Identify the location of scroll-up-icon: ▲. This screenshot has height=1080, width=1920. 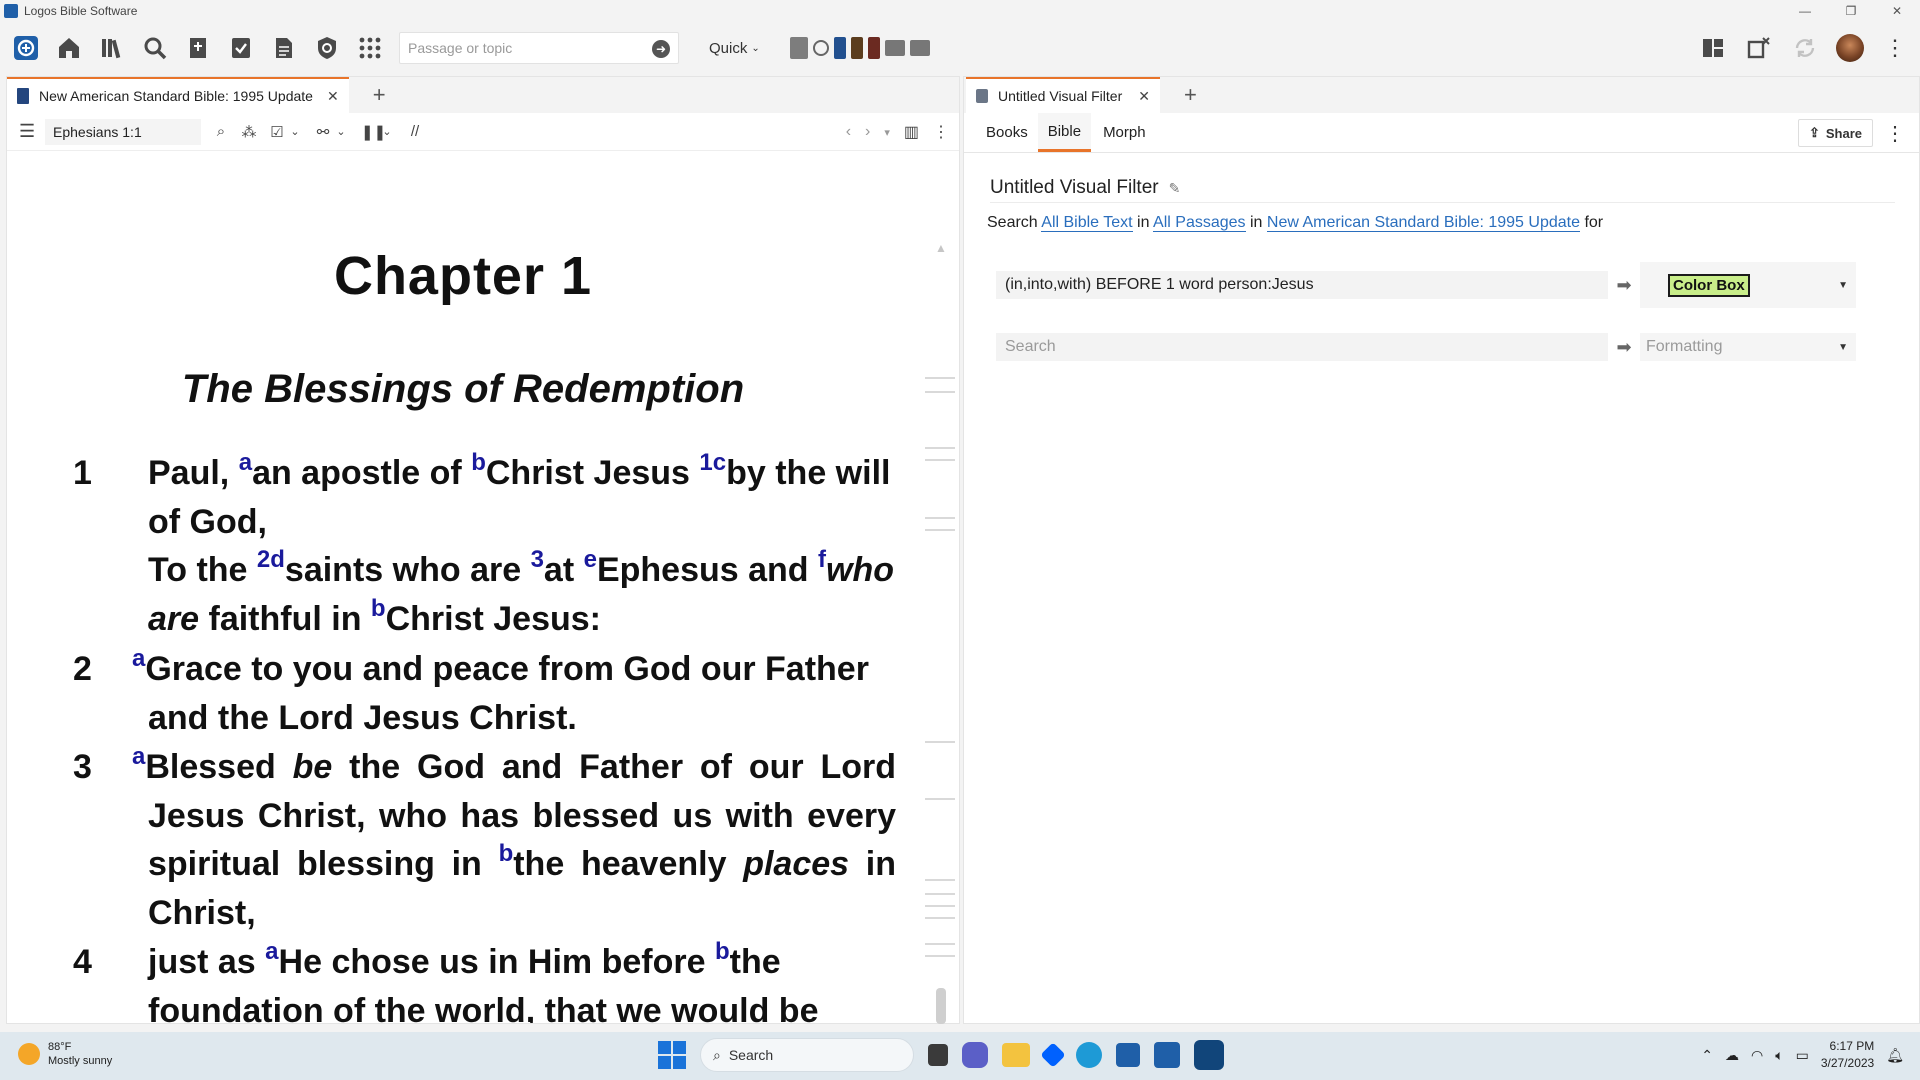
(941, 248).